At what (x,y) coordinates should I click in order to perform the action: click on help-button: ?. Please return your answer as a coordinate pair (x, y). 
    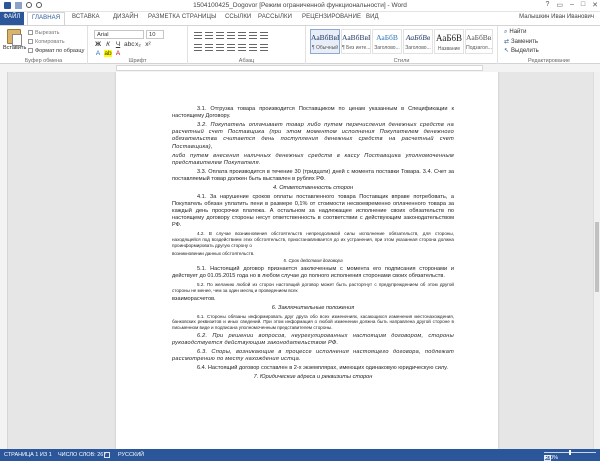
    Looking at the image, I should click on (547, 5).